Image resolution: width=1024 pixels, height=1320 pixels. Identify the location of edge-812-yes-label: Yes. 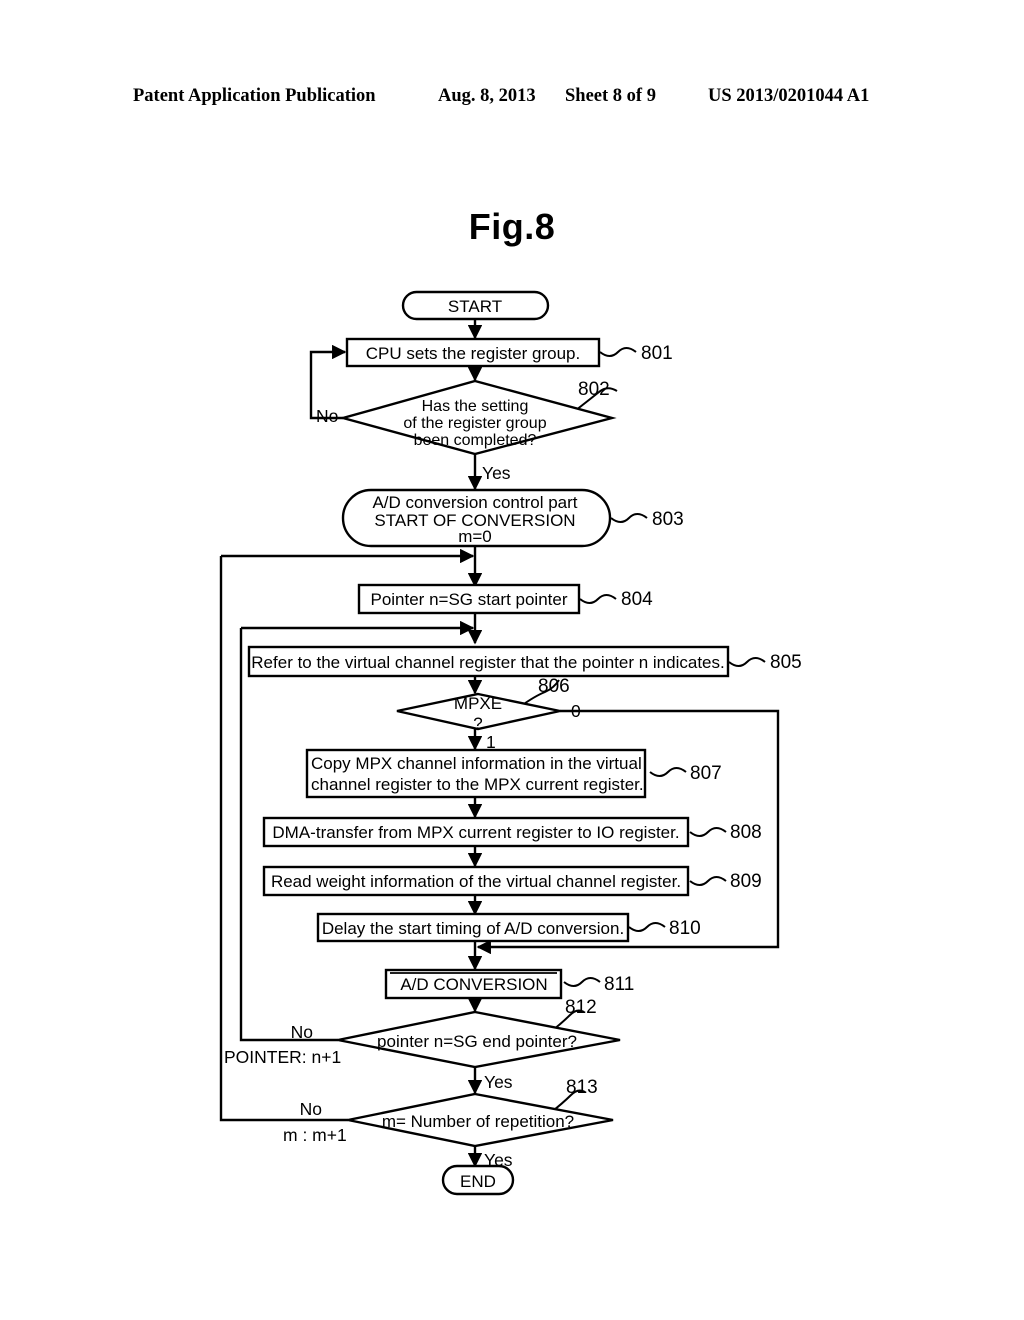
(498, 1082).